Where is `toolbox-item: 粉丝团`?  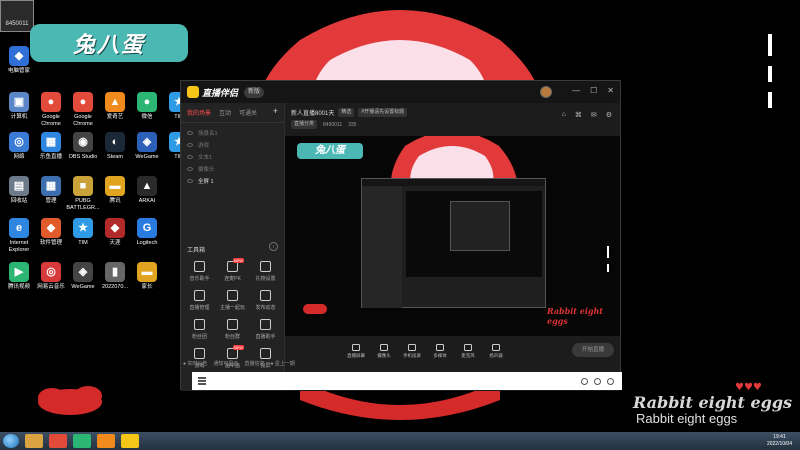 toolbox-item: 粉丝团 is located at coordinates (199, 329).